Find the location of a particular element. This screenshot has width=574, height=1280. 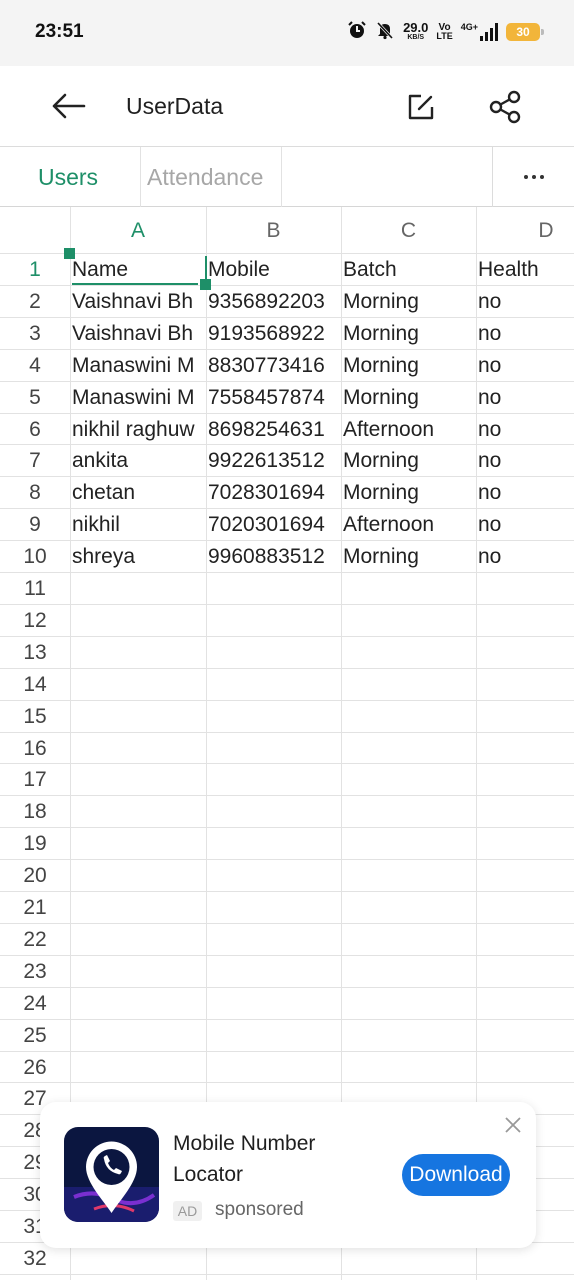

row-header: 10 is located at coordinates (35, 557).